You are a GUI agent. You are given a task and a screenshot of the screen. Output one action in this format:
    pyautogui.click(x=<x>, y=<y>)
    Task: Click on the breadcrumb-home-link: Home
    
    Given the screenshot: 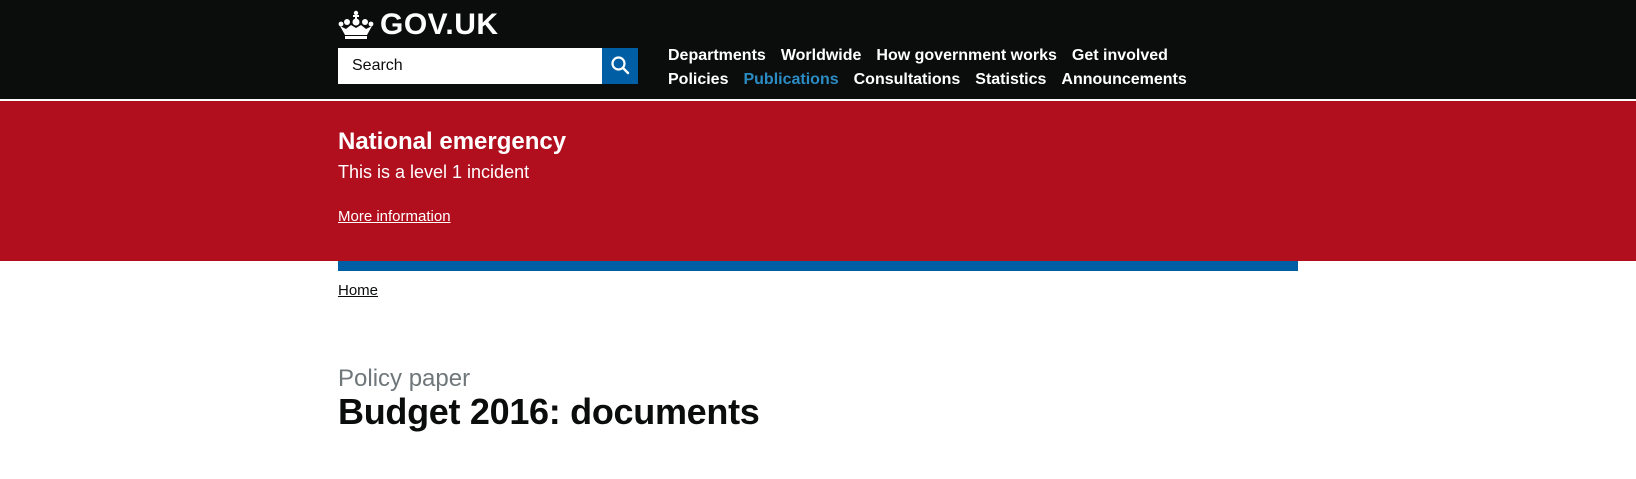 What is the action you would take?
    pyautogui.click(x=358, y=290)
    